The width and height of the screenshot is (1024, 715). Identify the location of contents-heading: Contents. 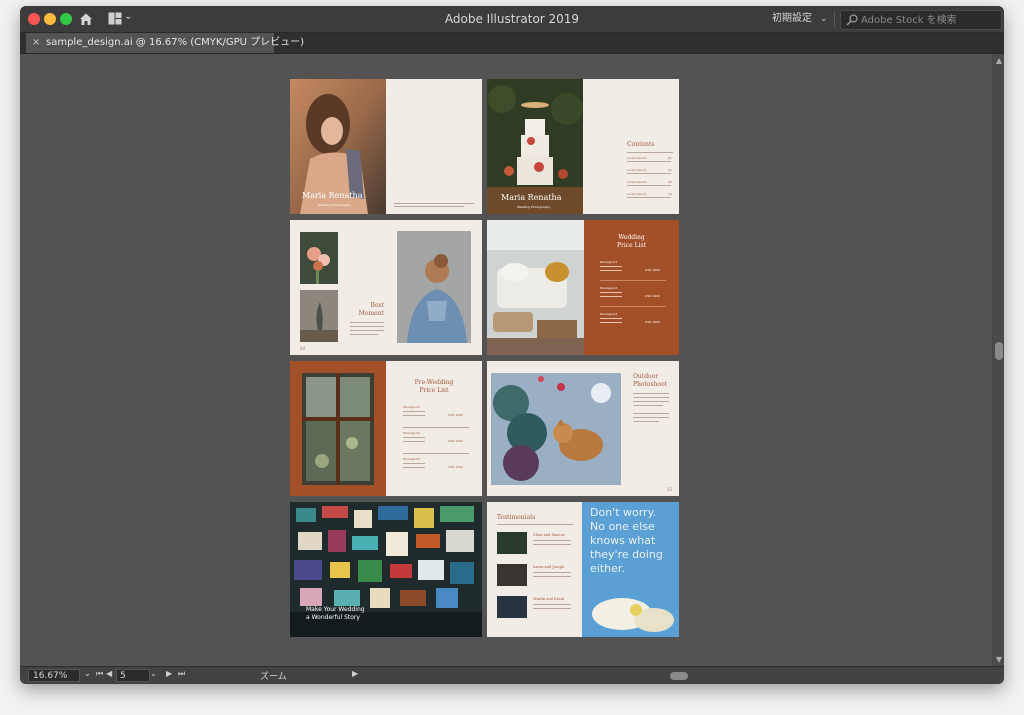
(641, 144).